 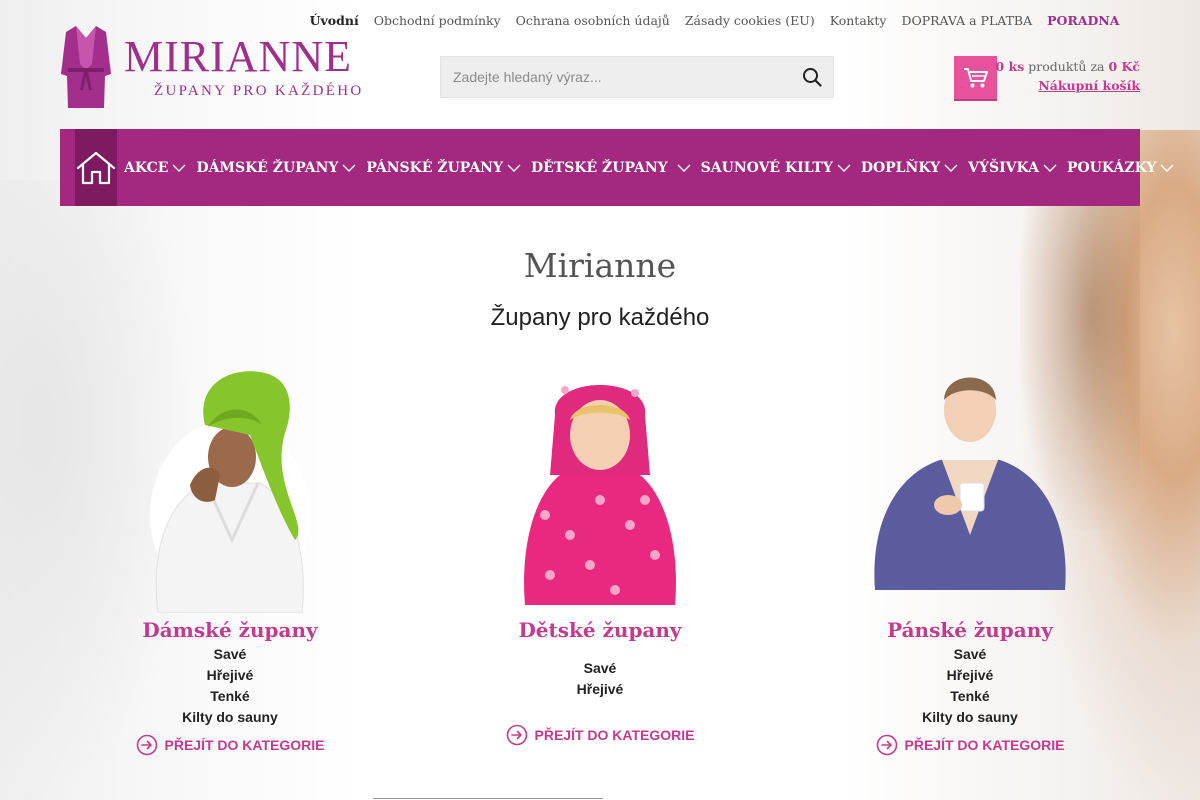 I want to click on divider, so click(x=488, y=798).